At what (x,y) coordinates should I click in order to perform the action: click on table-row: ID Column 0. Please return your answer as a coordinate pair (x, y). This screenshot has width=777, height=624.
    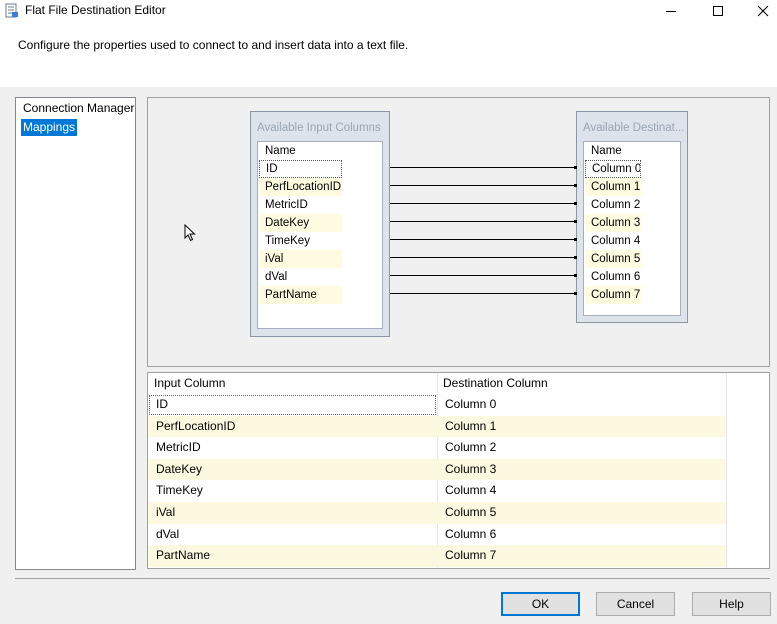
    Looking at the image, I should click on (437, 405).